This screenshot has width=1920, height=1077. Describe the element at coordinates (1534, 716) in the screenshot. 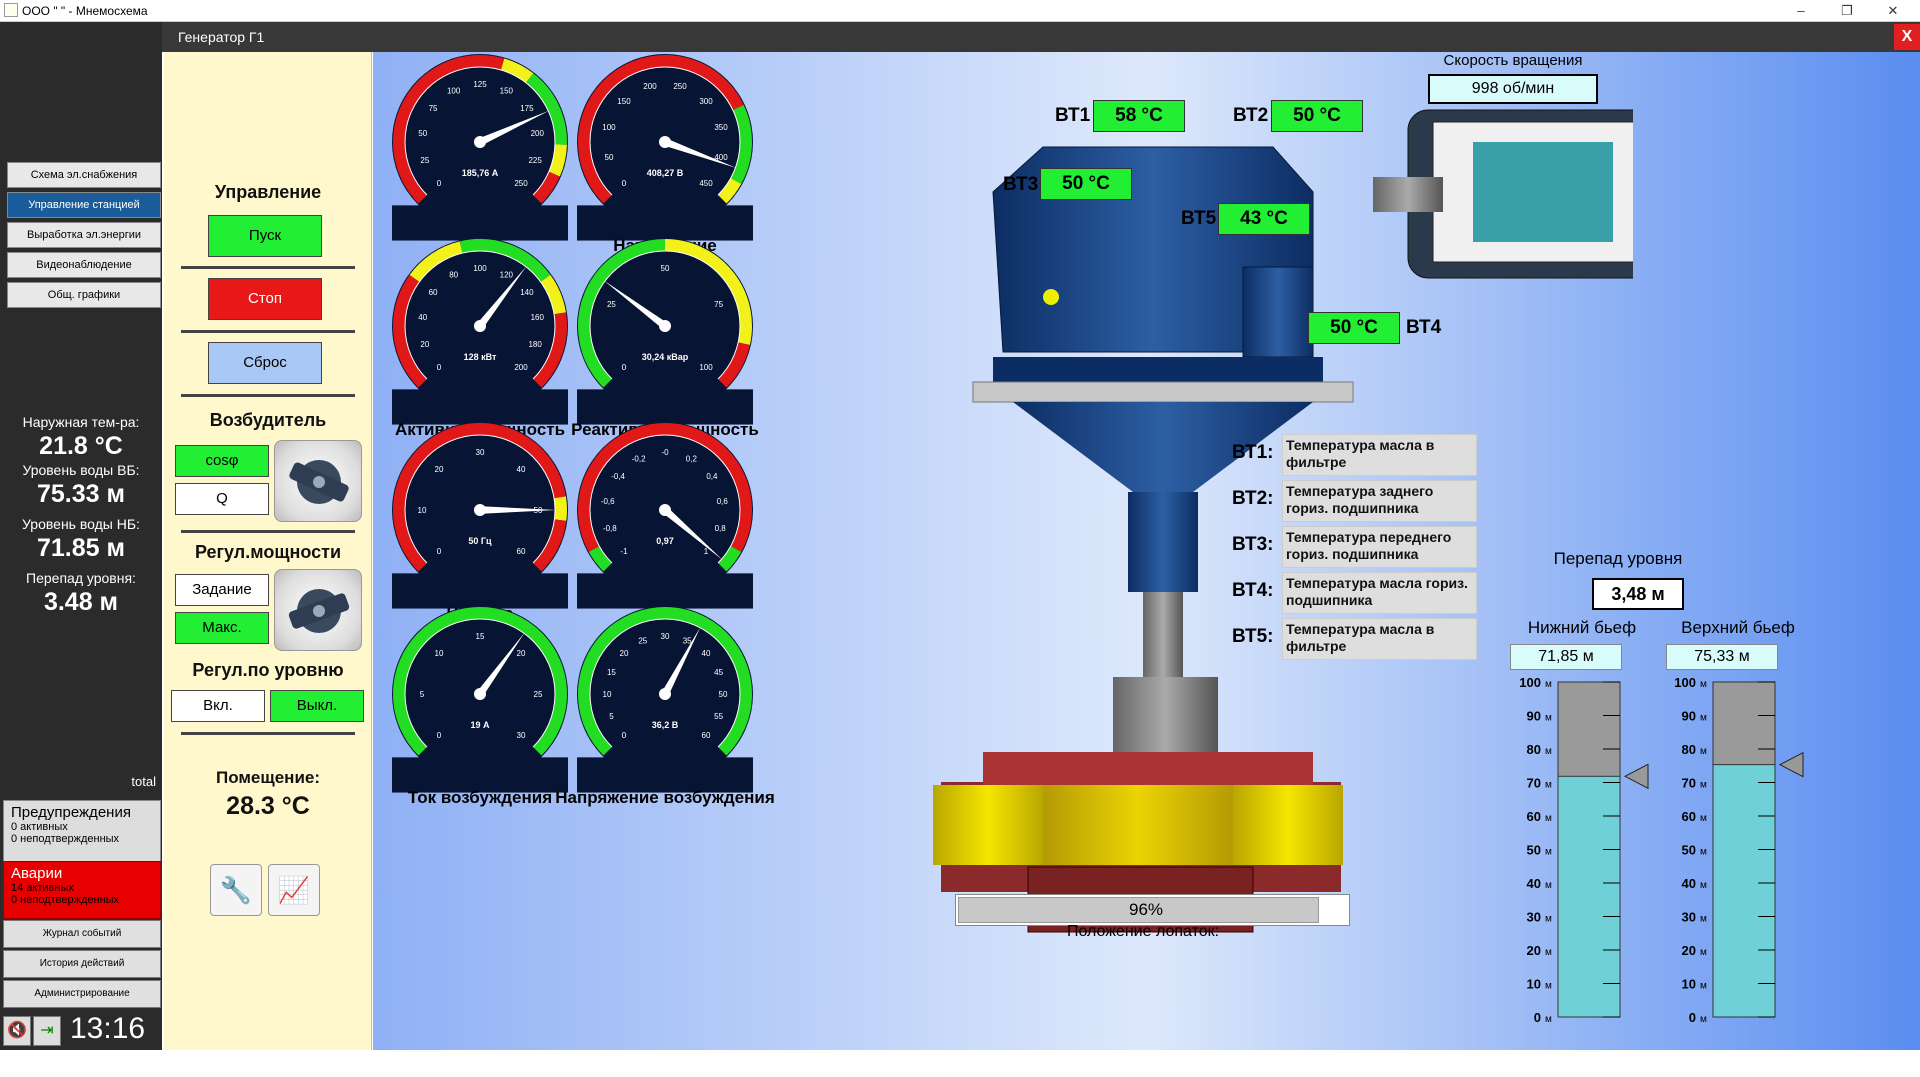

I see `tank-scale-label: 90` at that location.